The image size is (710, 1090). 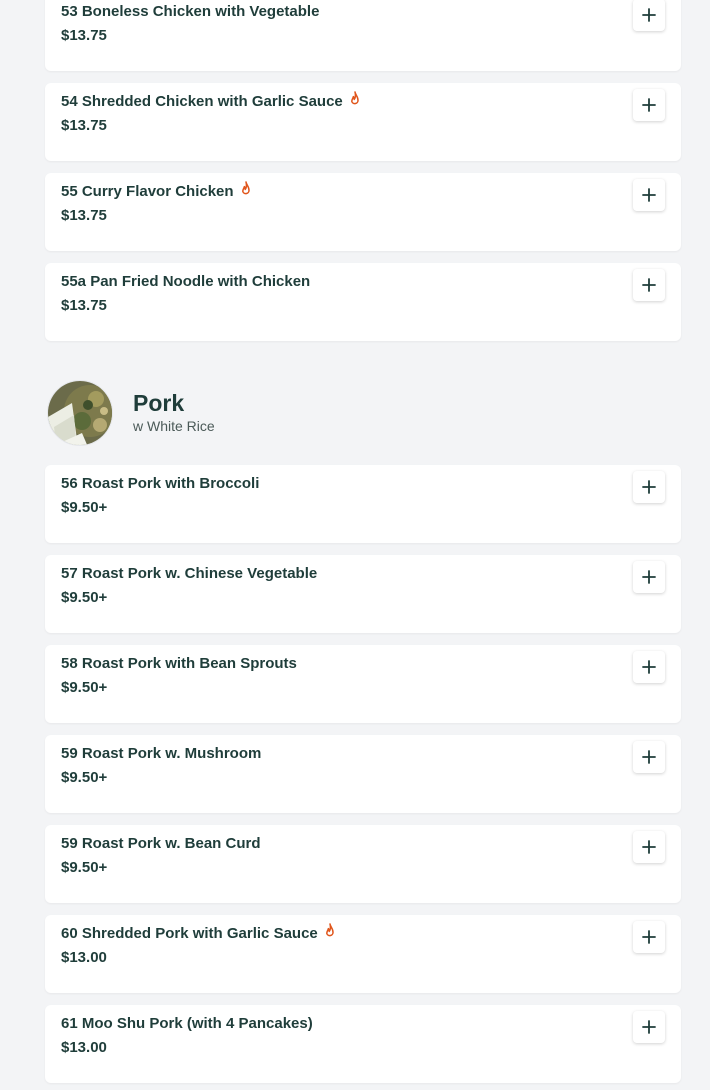 I want to click on section-title: Pork, so click(x=159, y=403).